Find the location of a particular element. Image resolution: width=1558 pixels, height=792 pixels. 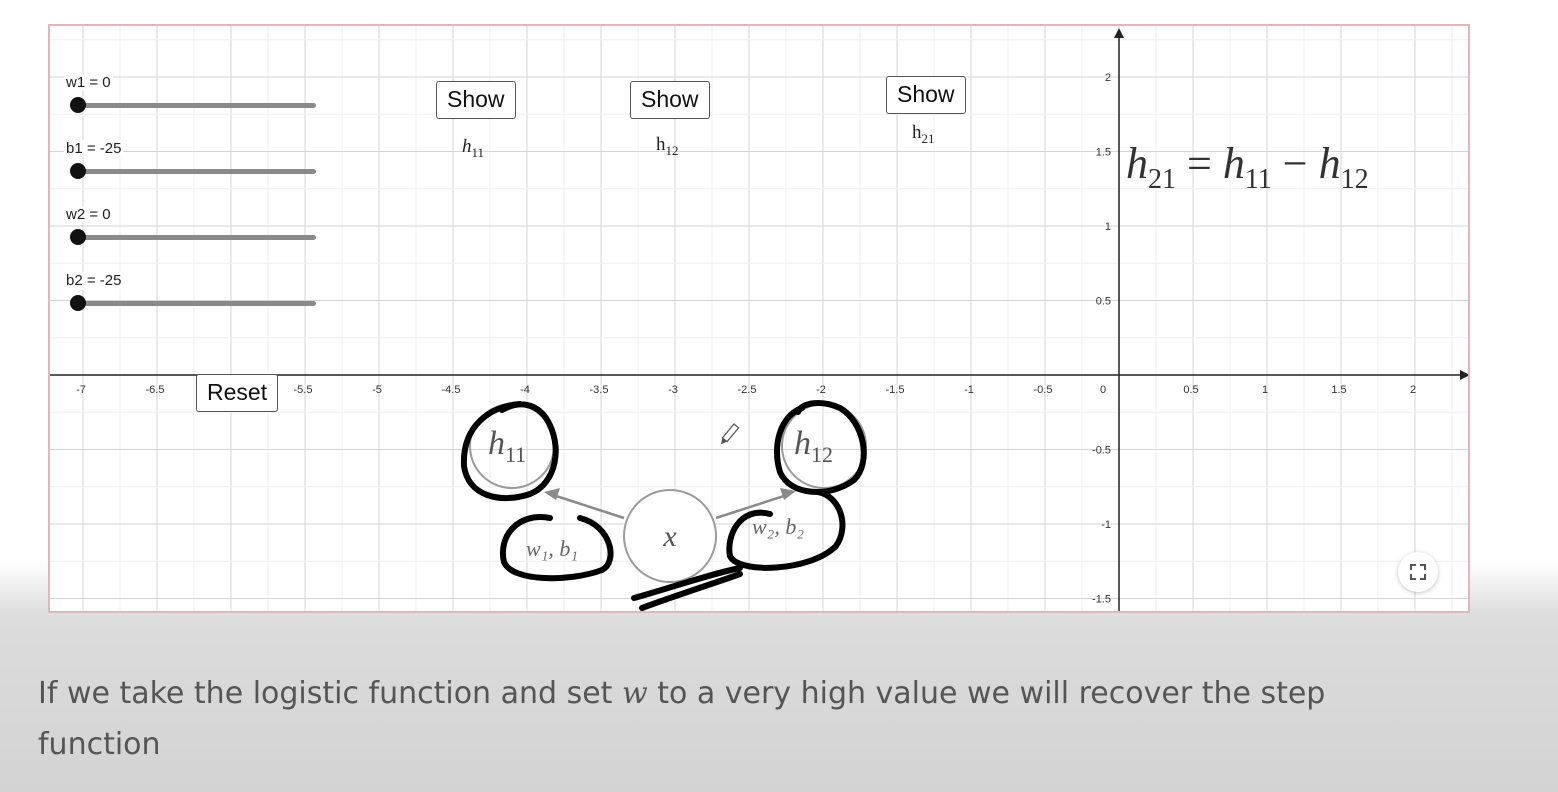

slider-w2-label: w2 = 0 is located at coordinates (88, 214).